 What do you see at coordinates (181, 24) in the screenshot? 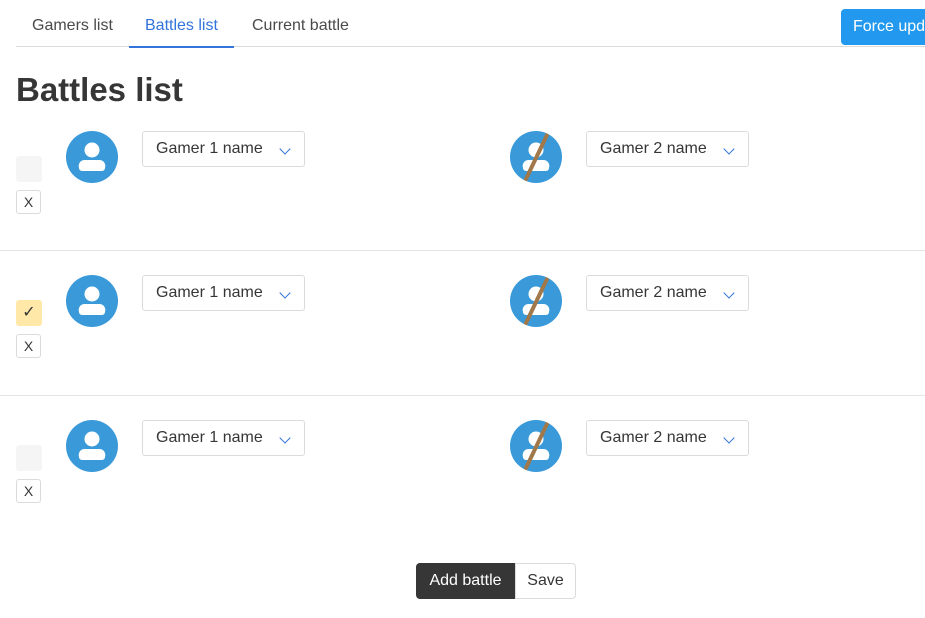
I see `tab-battles-list: Battles list` at bounding box center [181, 24].